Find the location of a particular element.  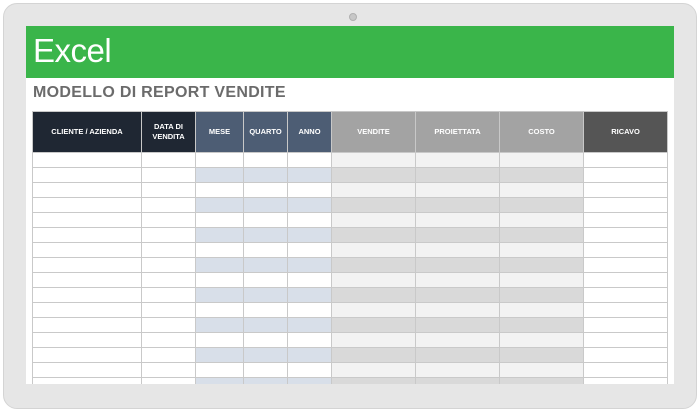

column-header-quarto: QUARTO is located at coordinates (265, 132).